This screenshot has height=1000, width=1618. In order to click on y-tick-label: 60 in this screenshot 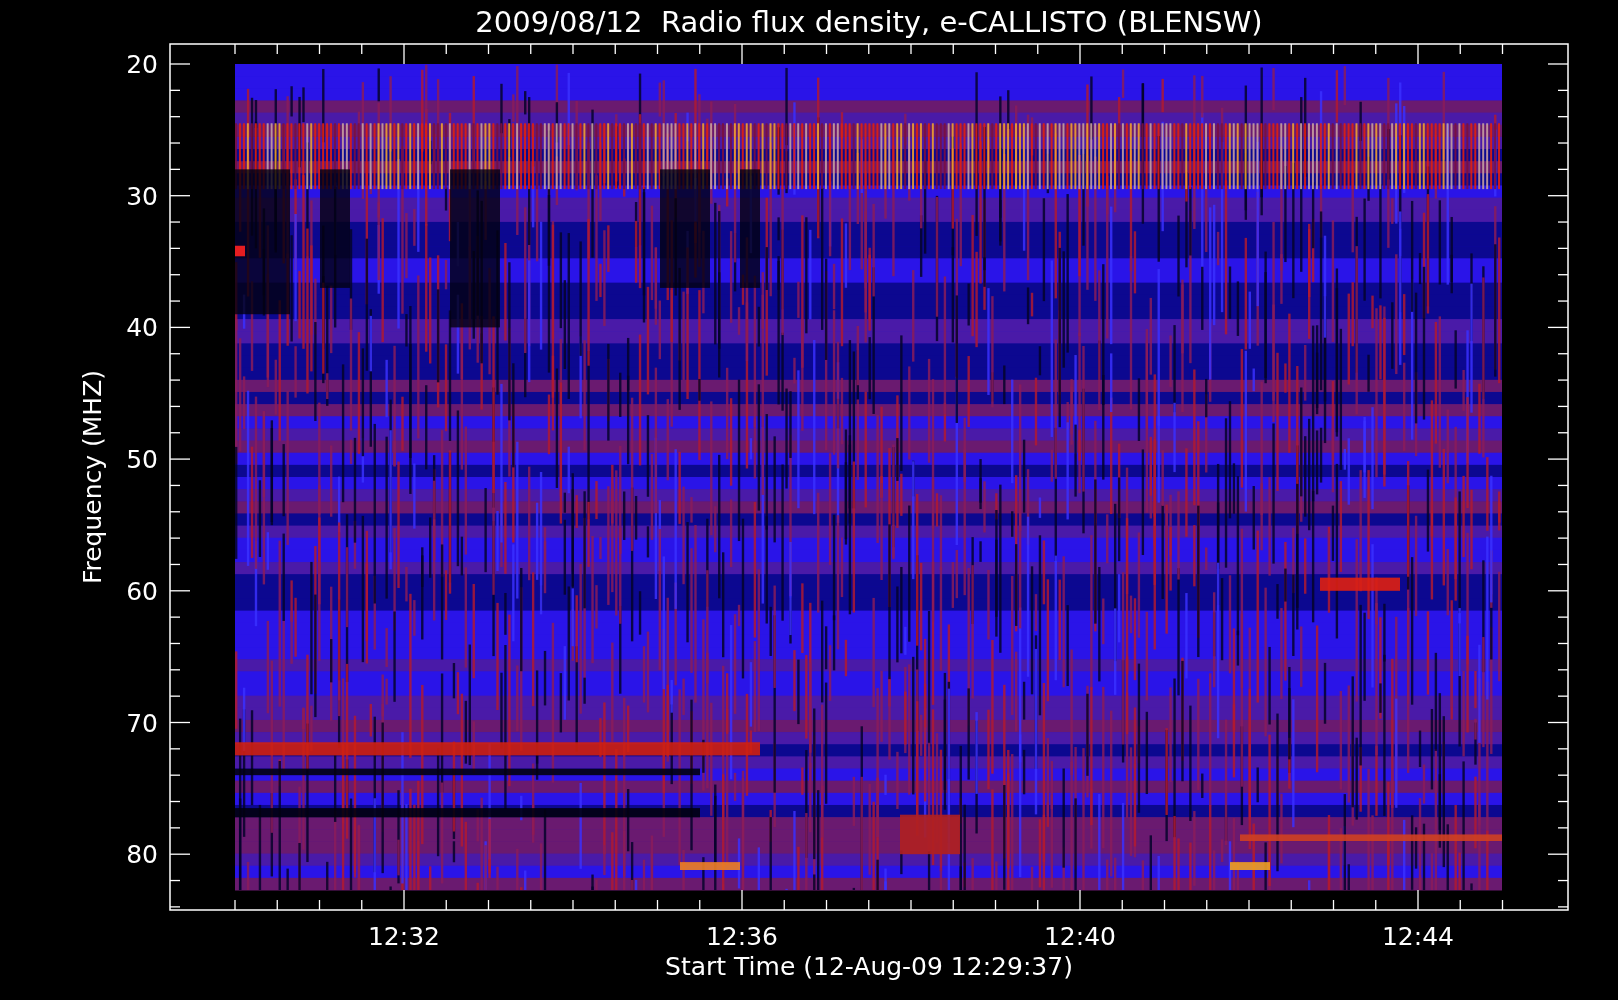, I will do `click(142, 591)`.